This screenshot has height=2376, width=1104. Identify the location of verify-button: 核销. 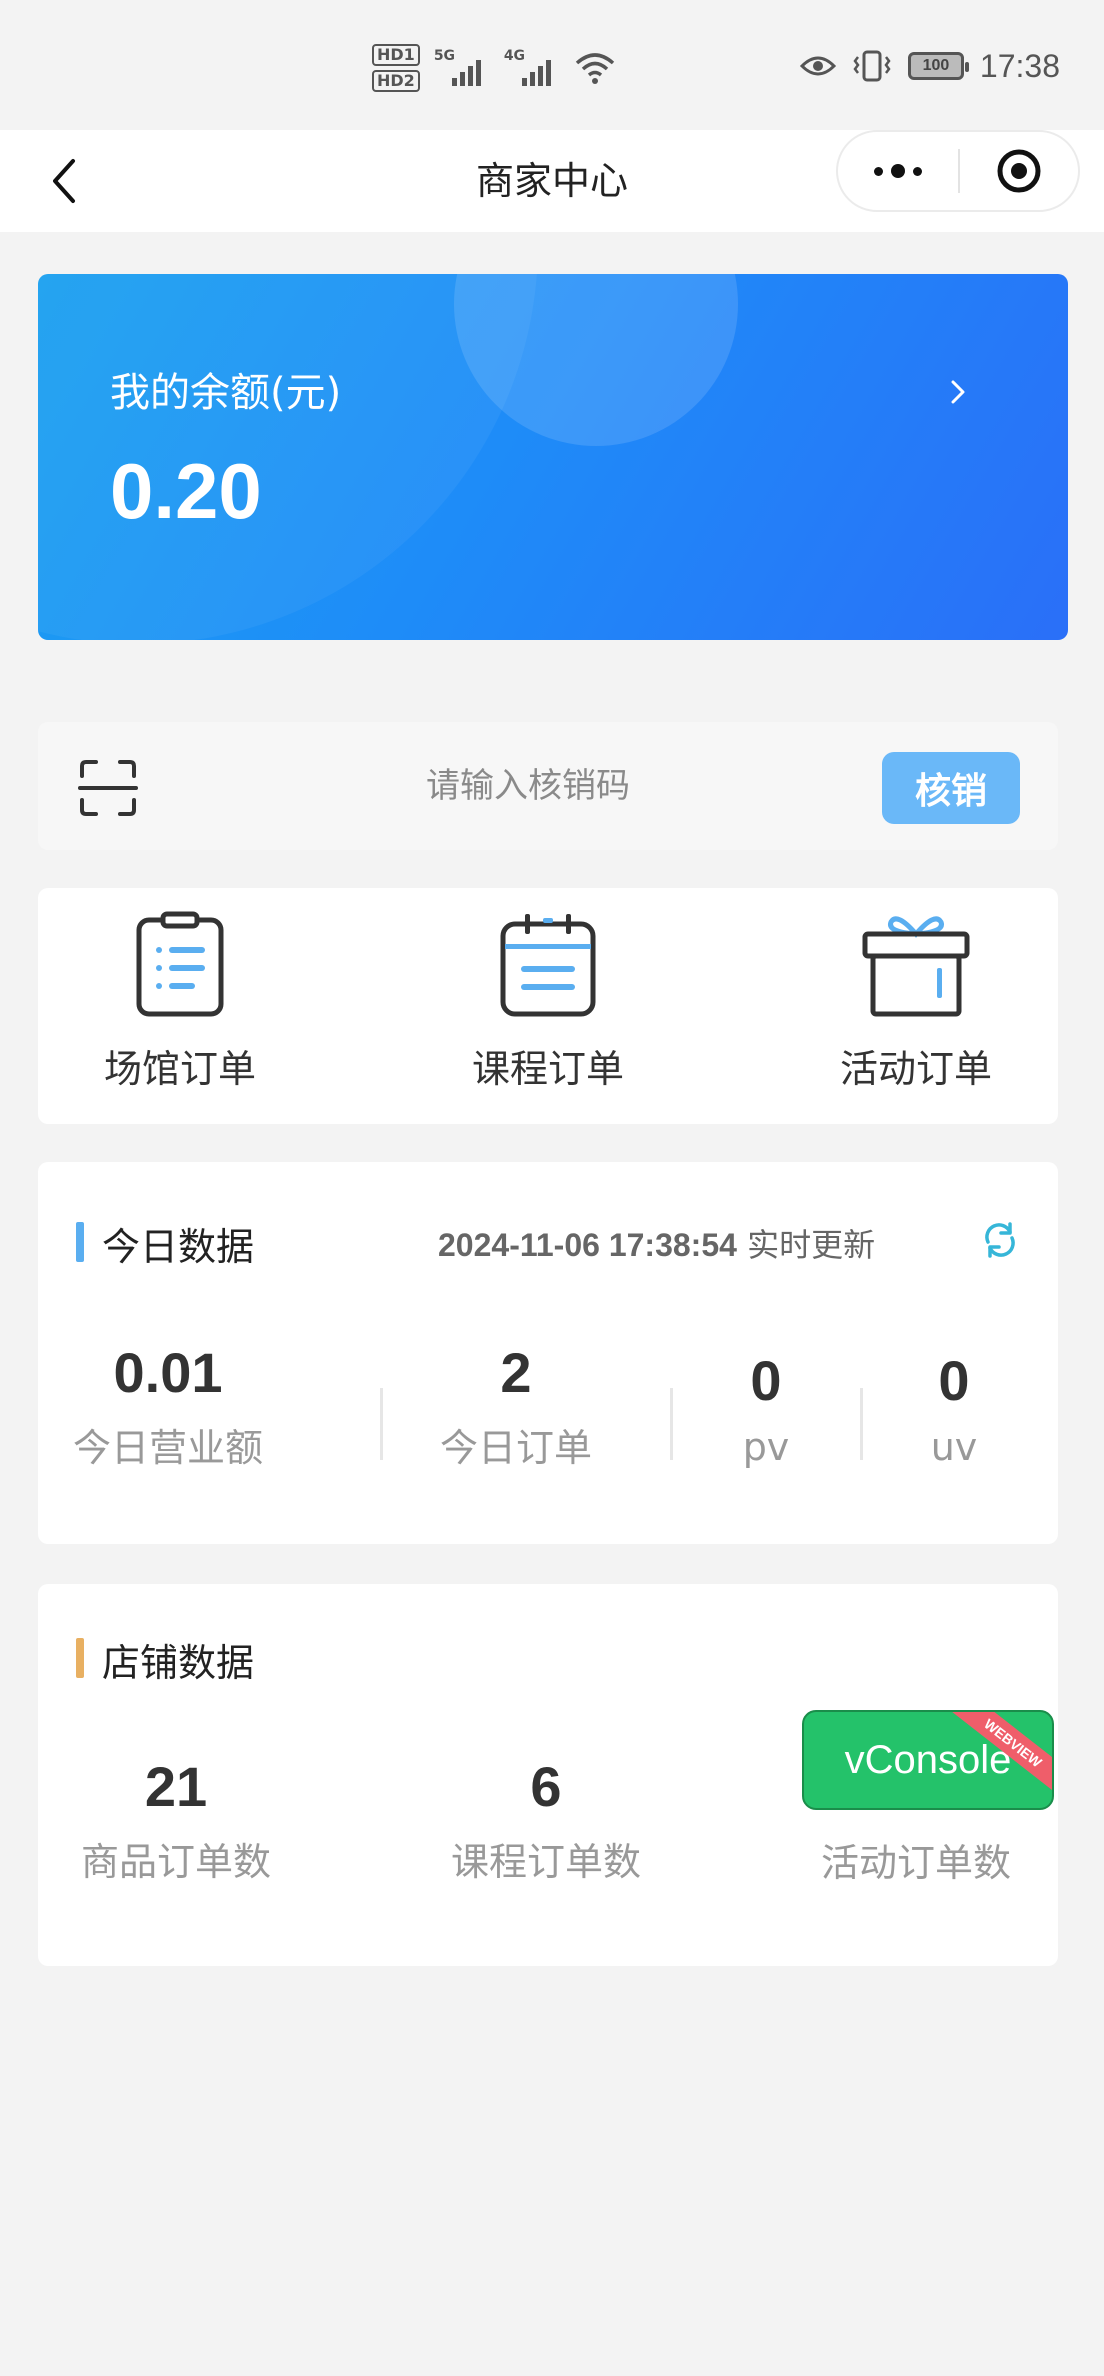
(951, 788).